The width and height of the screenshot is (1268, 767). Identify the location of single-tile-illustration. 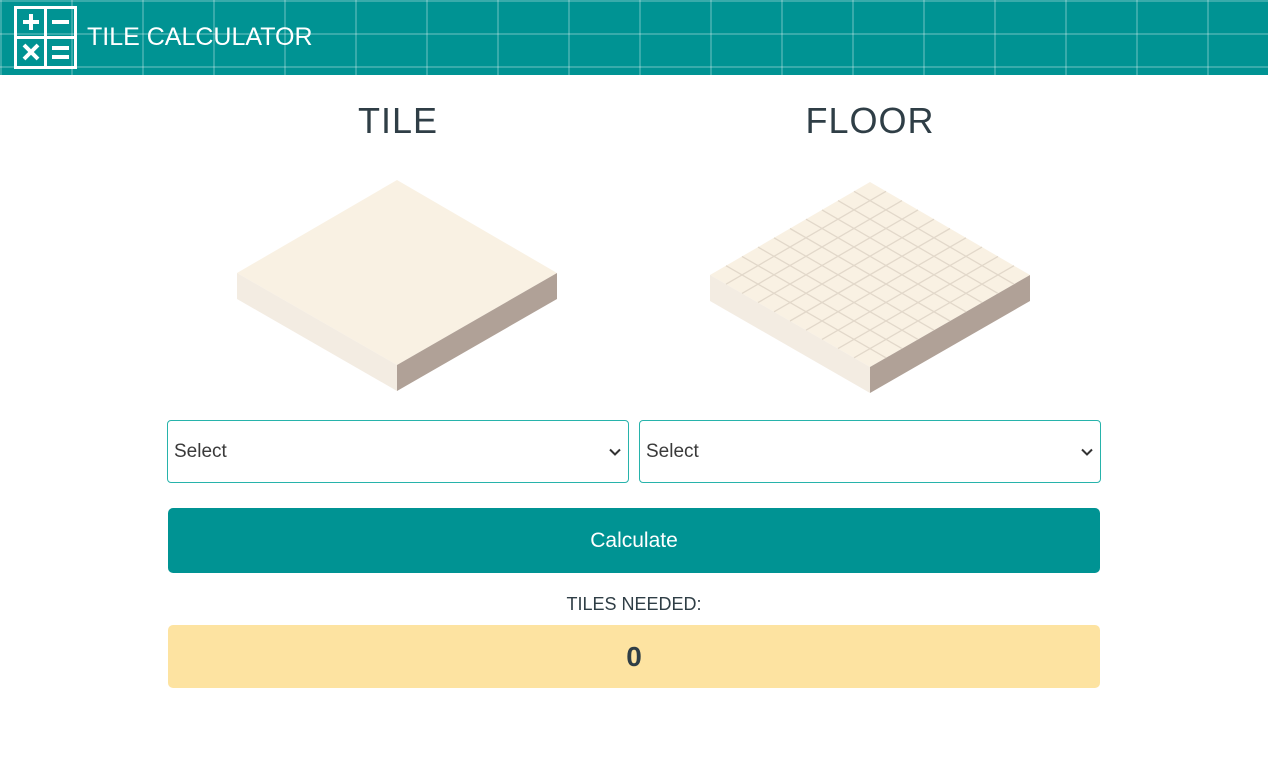
(397, 285).